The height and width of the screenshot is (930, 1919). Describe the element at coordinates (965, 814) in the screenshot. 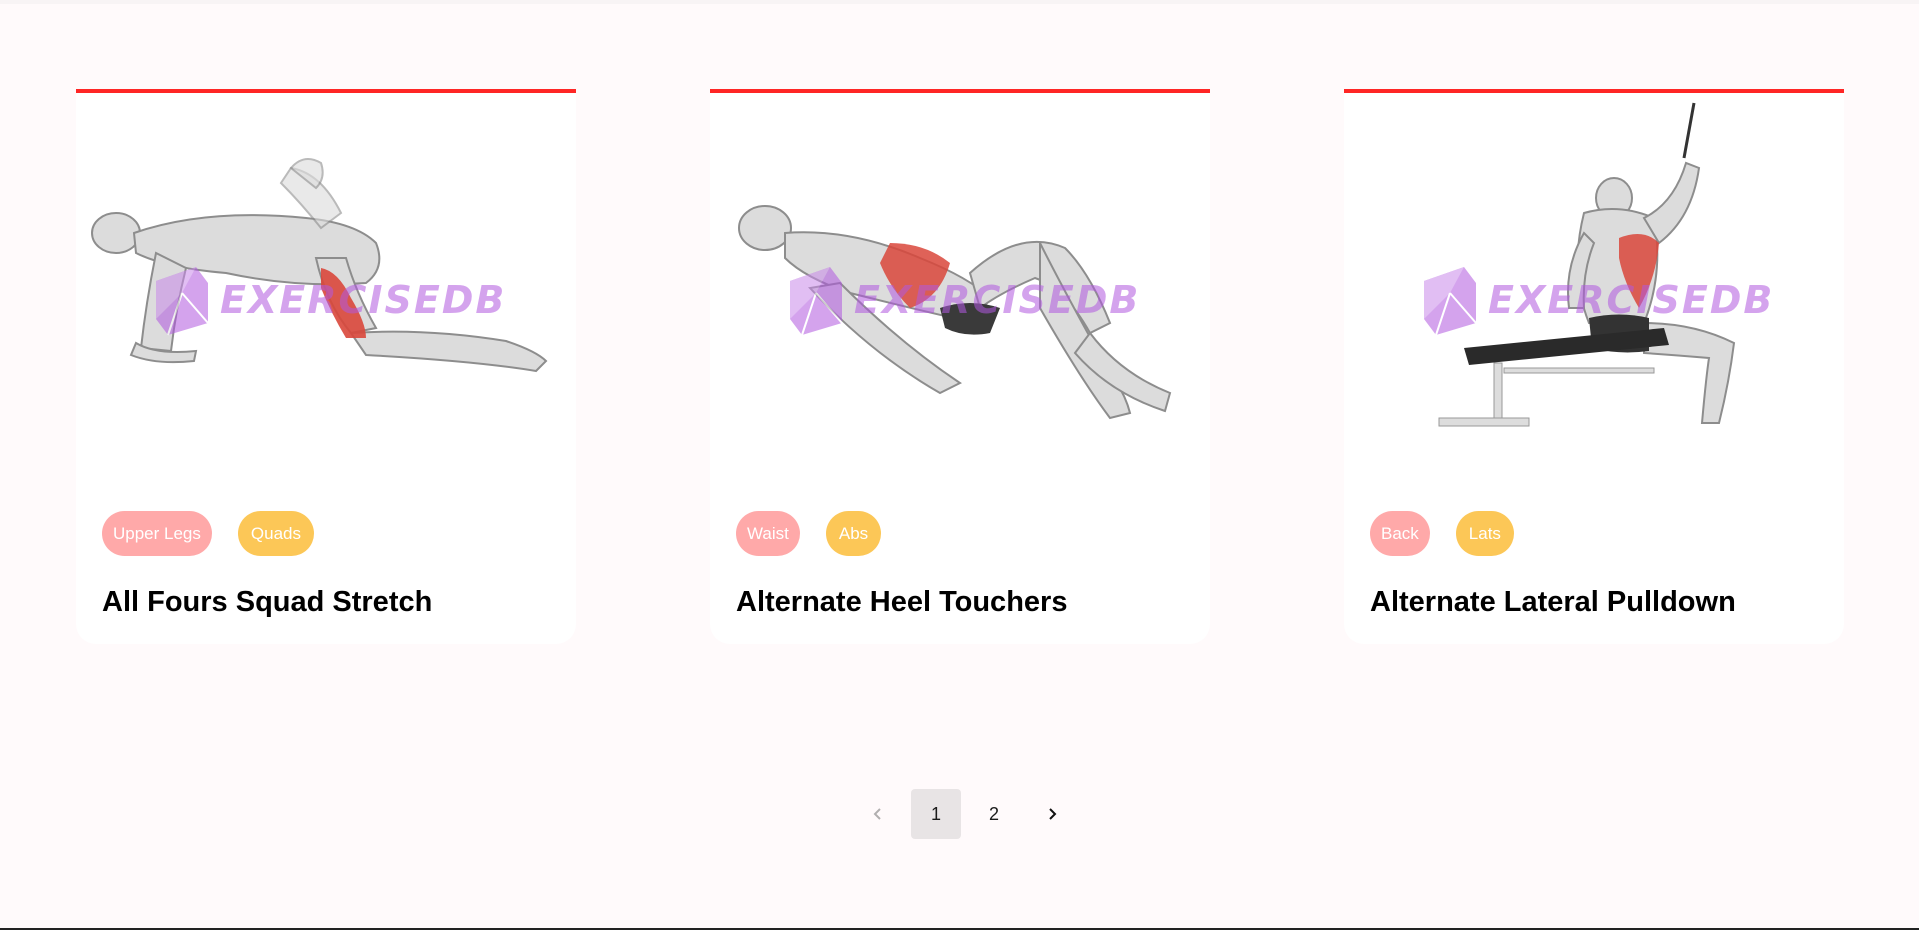

I see `pagination: 1 2` at that location.